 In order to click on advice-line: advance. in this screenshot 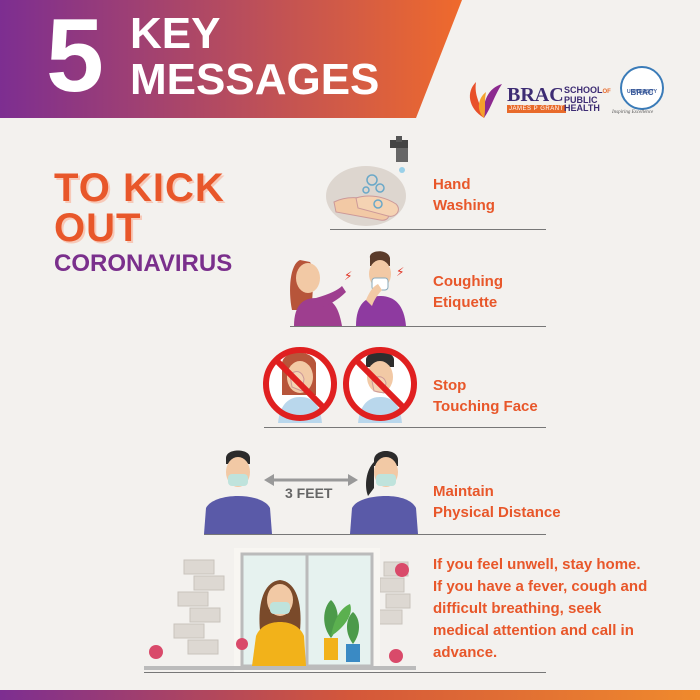, I will do `click(465, 652)`.